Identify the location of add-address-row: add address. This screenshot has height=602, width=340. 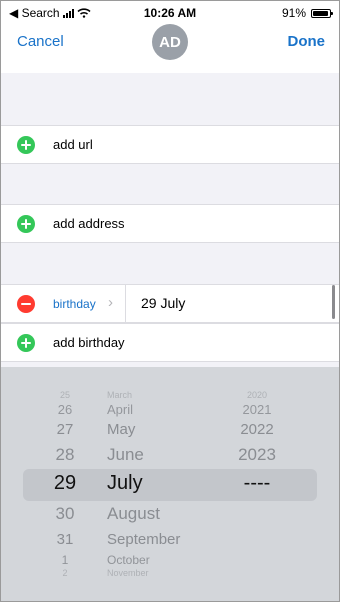
(170, 223).